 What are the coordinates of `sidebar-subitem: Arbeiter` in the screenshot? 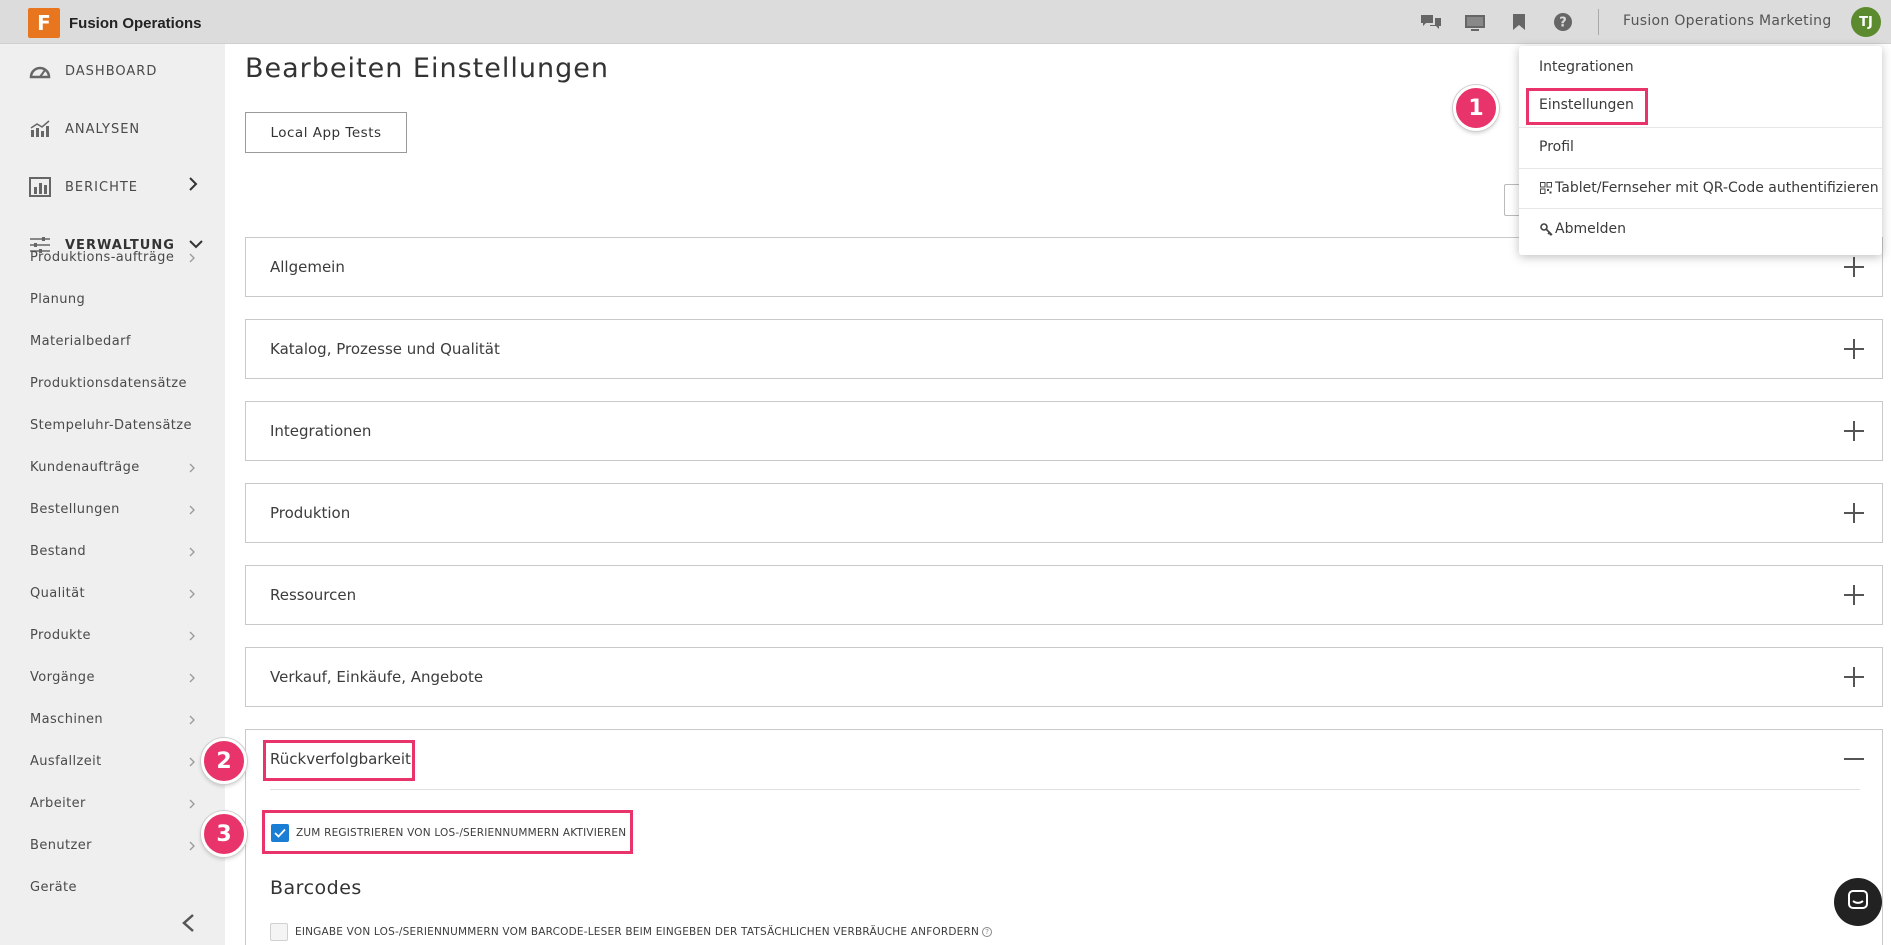 It's located at (58, 803).